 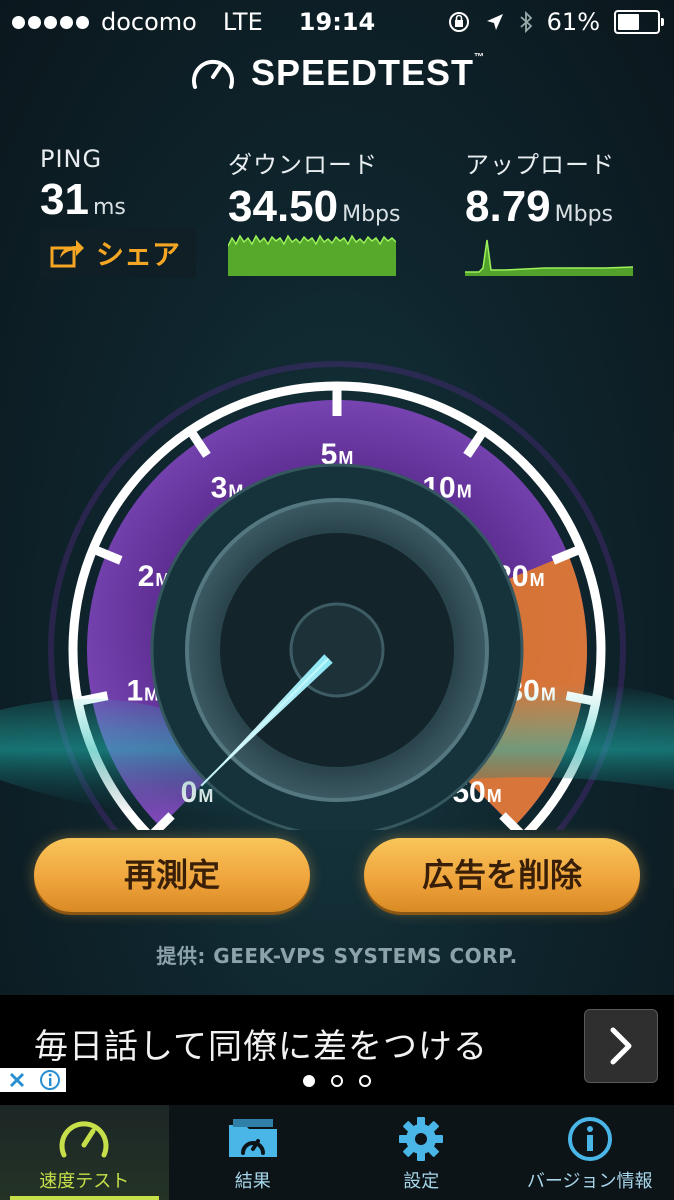 What do you see at coordinates (573, 22) in the screenshot?
I see `battery-percent: 61%` at bounding box center [573, 22].